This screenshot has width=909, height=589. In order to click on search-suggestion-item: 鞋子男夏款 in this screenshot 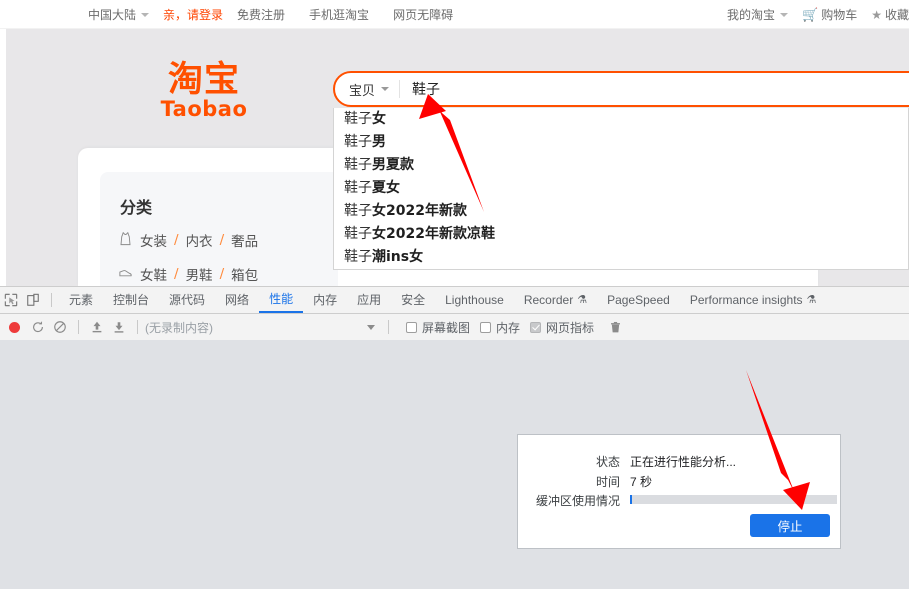, I will do `click(621, 165)`.